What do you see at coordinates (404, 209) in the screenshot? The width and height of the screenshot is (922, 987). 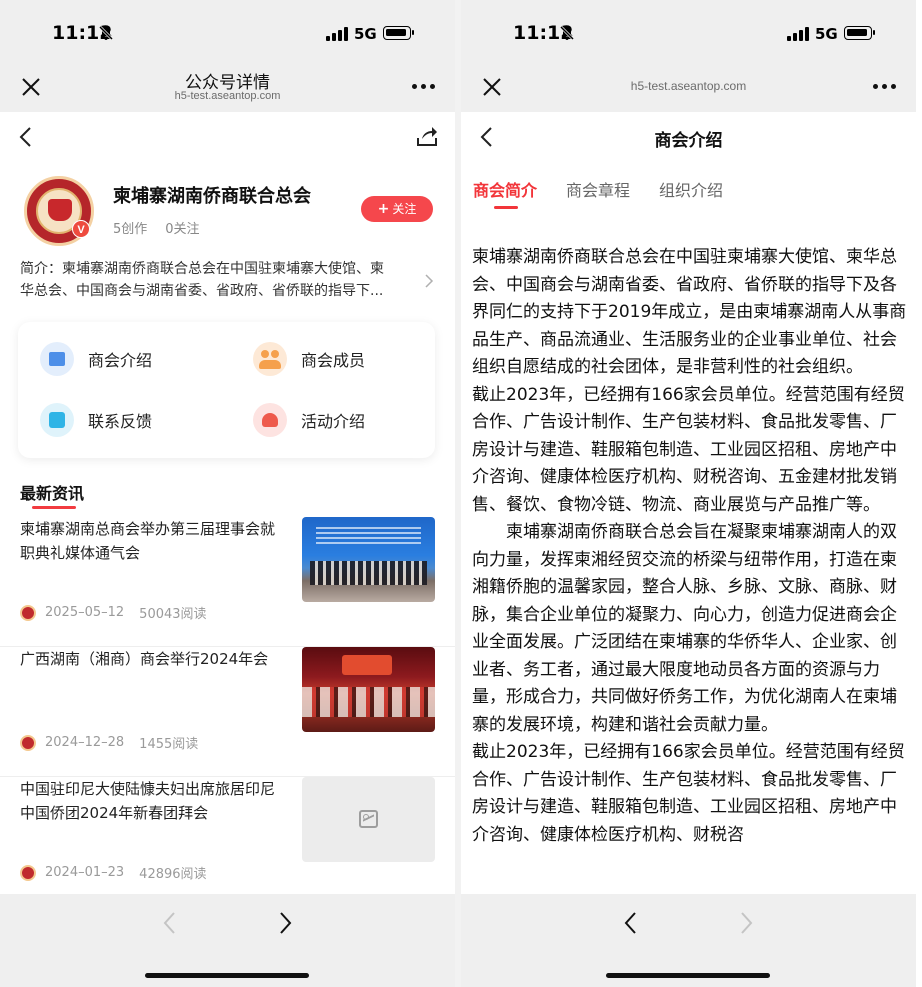 I see `follow-label: 关注` at bounding box center [404, 209].